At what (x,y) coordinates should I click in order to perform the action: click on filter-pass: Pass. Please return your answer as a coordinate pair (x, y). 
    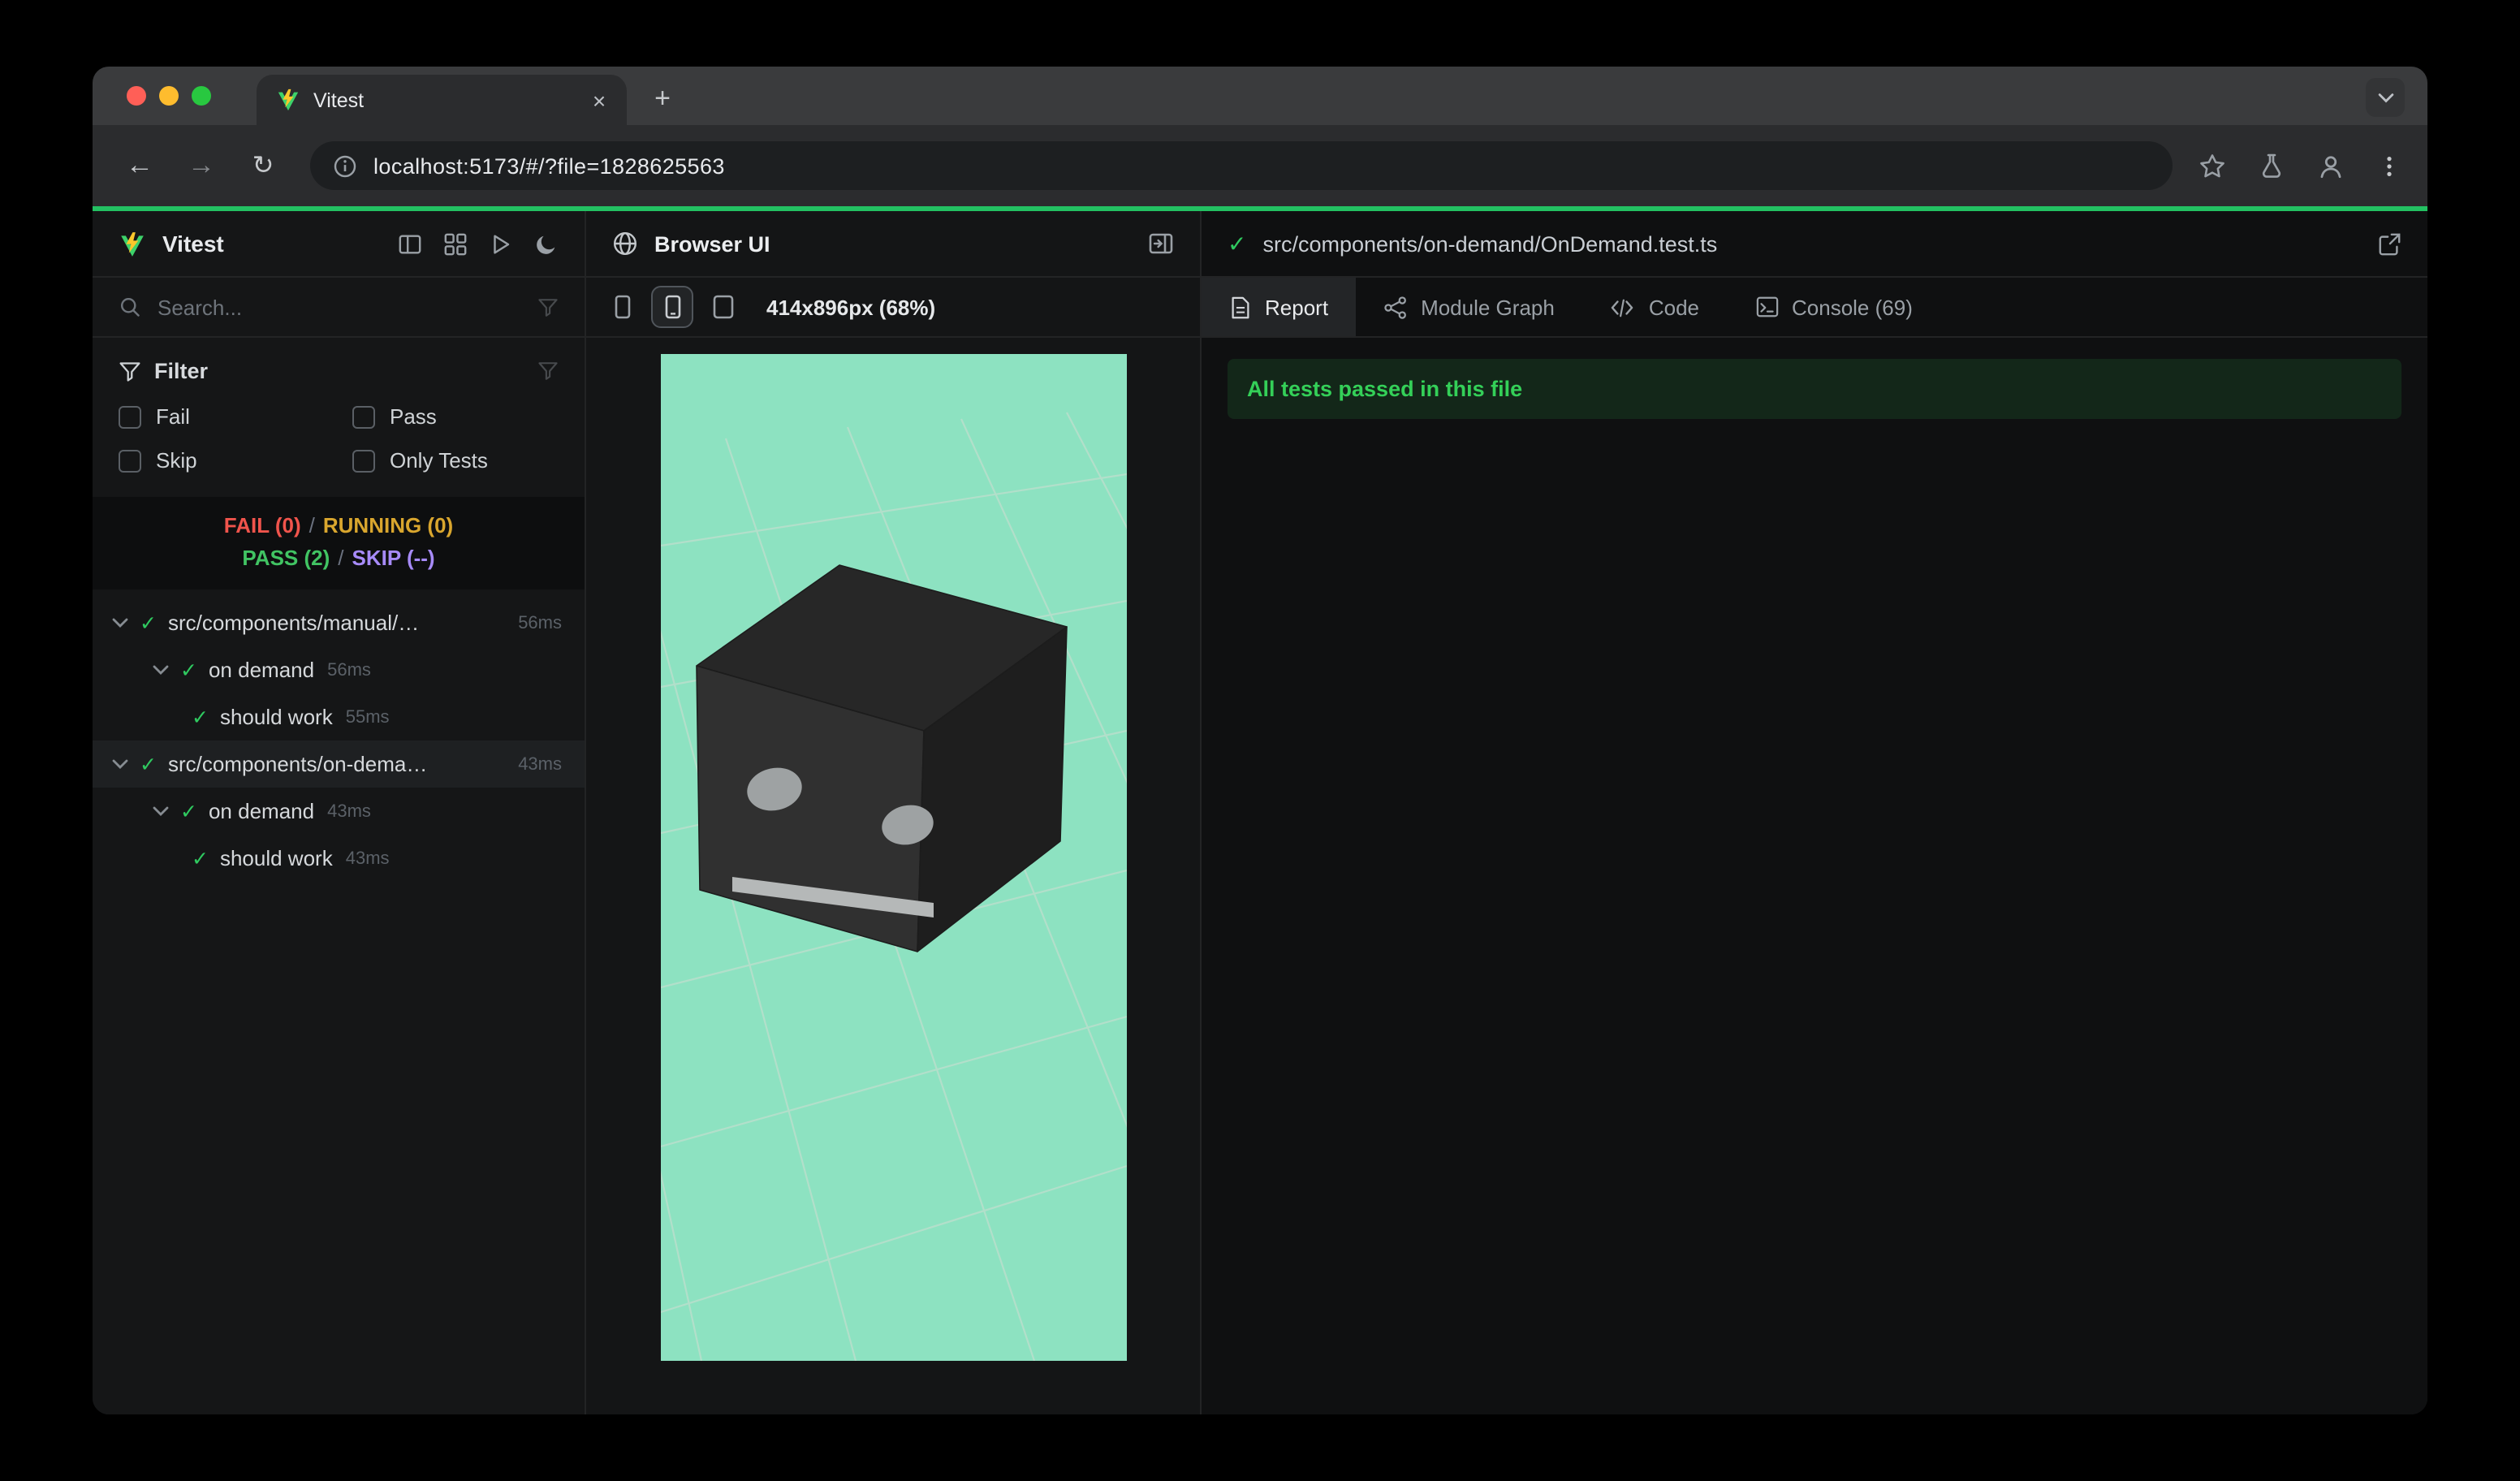
    Looking at the image, I should click on (455, 416).